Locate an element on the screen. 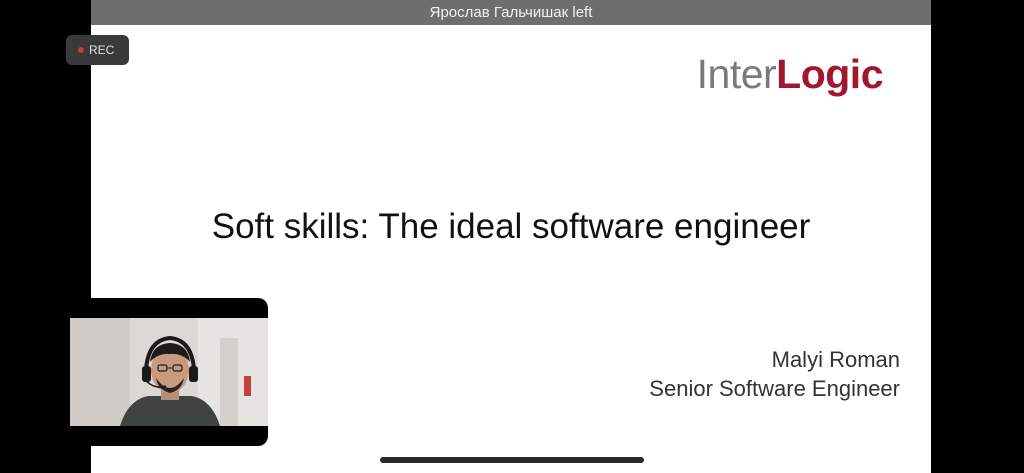  logo-part-inter: Inter is located at coordinates (736, 74).